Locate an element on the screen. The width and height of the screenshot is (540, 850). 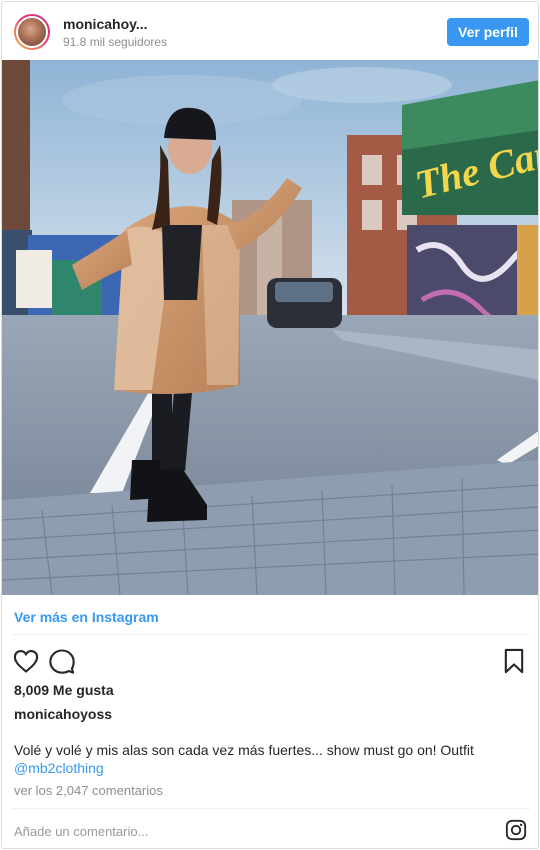
comment-row is located at coordinates (270, 829).